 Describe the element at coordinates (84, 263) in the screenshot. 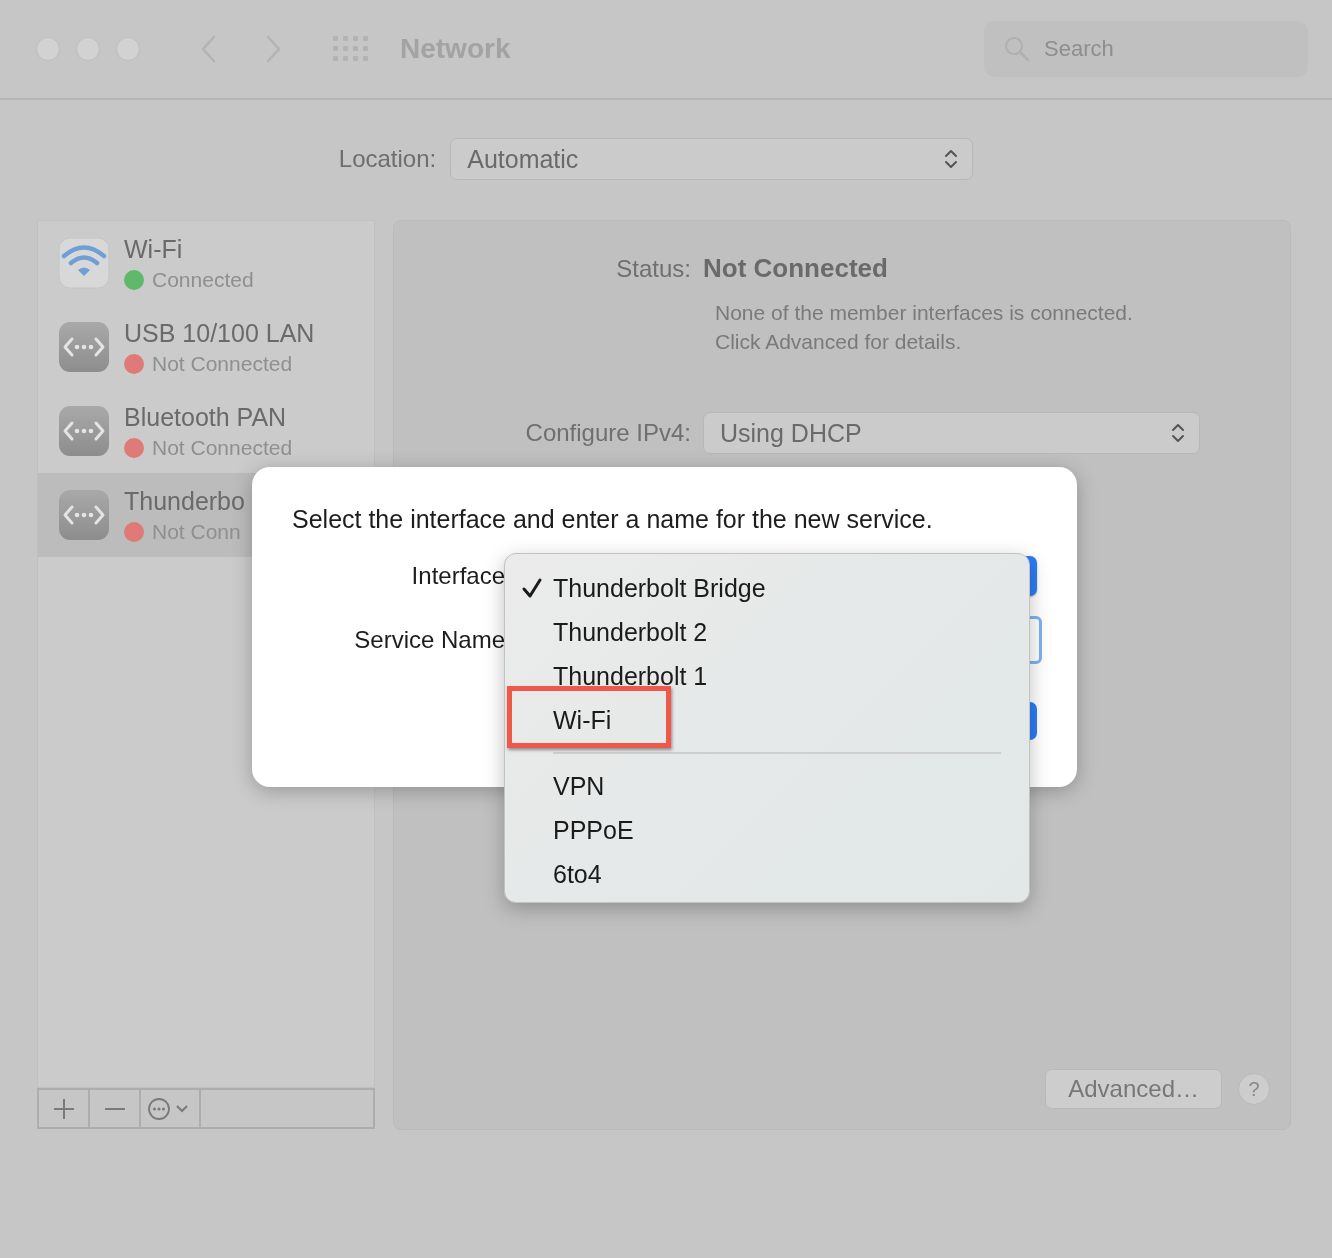

I see `wifi-icon` at that location.